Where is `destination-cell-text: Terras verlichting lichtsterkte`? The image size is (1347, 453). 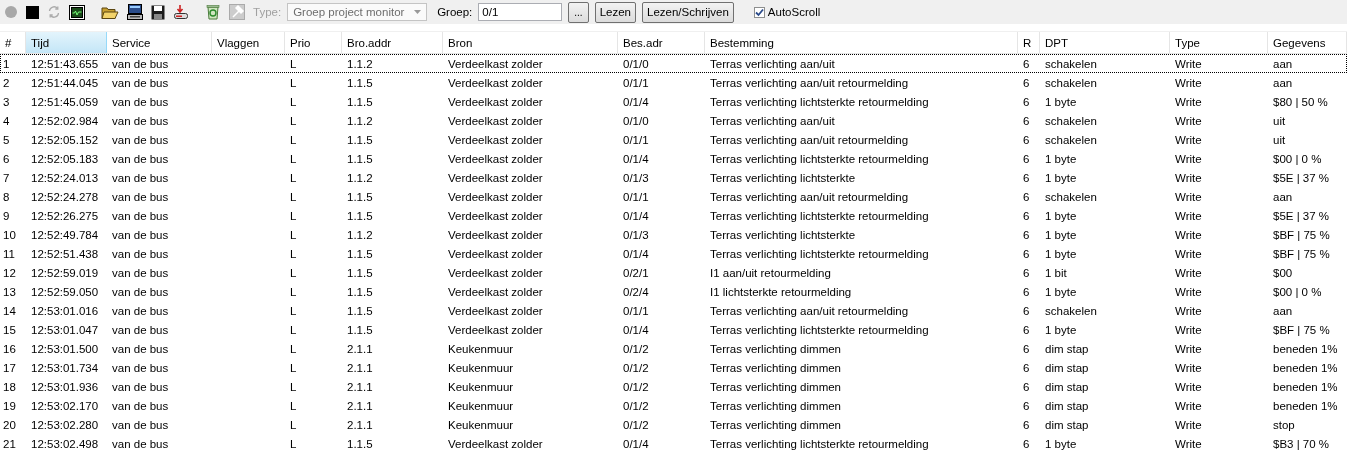 destination-cell-text: Terras verlichting lichtsterkte is located at coordinates (783, 234).